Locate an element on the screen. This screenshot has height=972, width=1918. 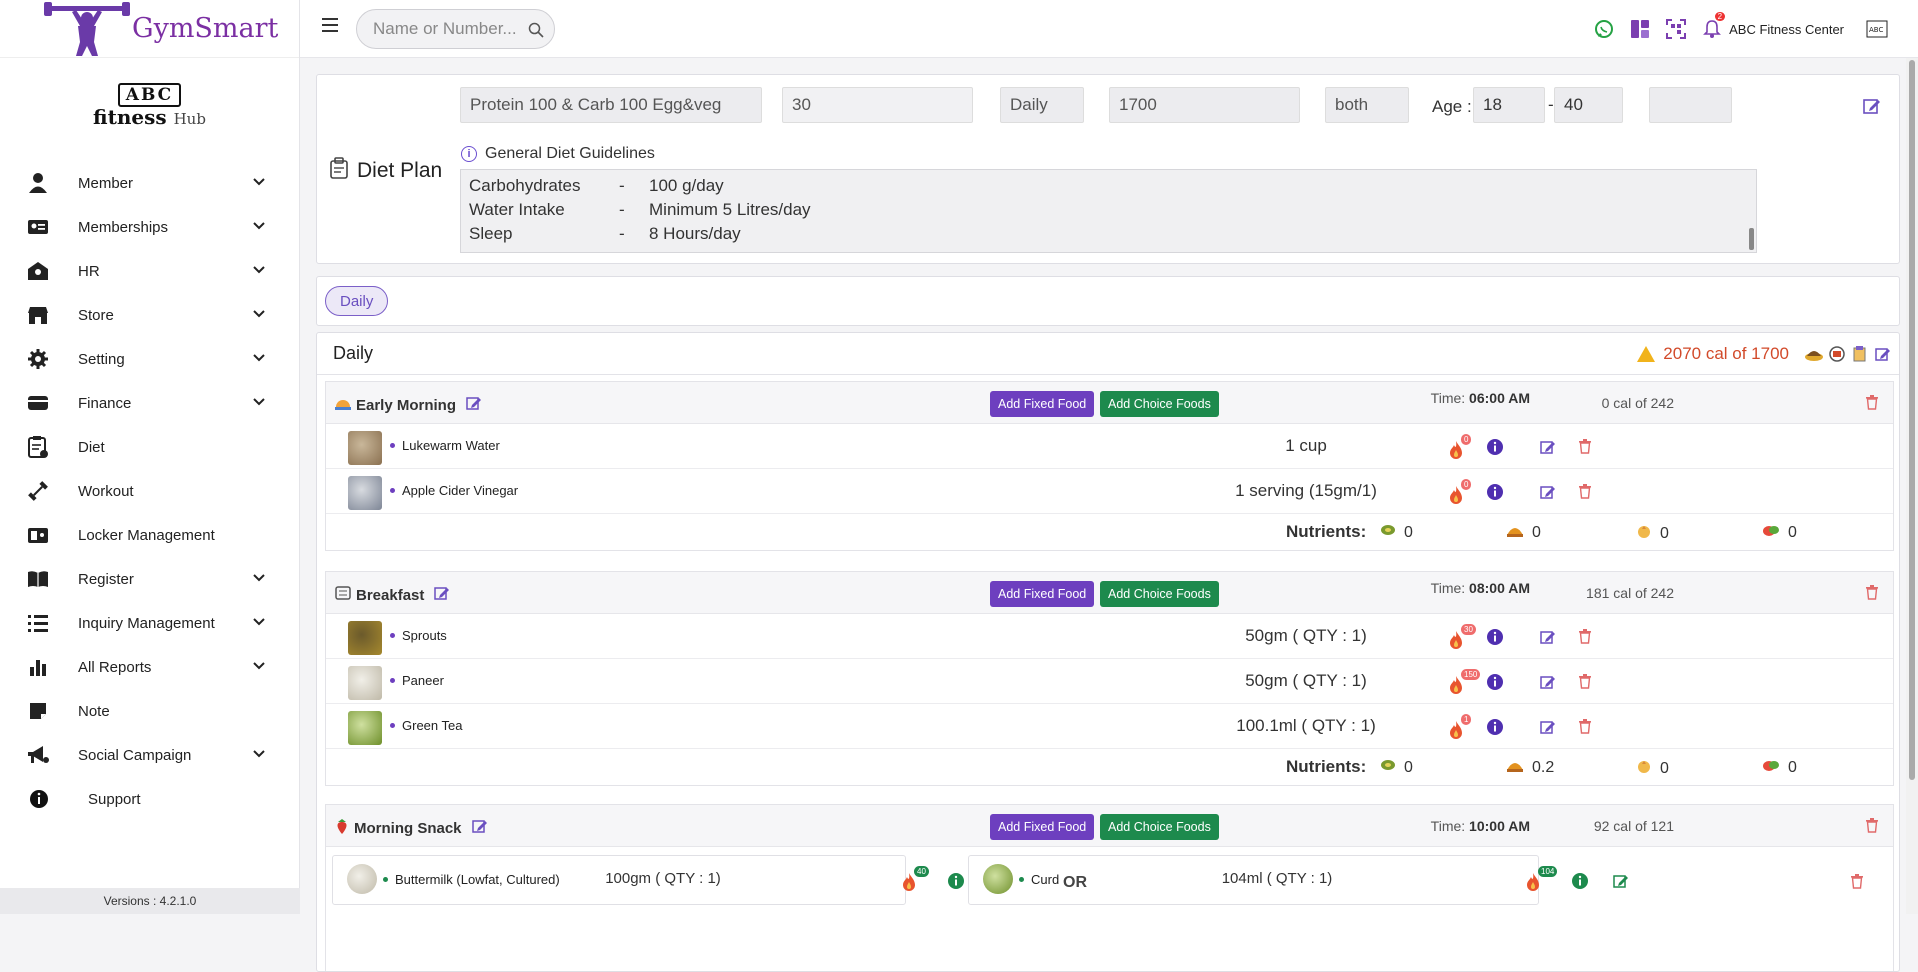
sidebar-item-all-reports: All Reports is located at coordinates (149, 667).